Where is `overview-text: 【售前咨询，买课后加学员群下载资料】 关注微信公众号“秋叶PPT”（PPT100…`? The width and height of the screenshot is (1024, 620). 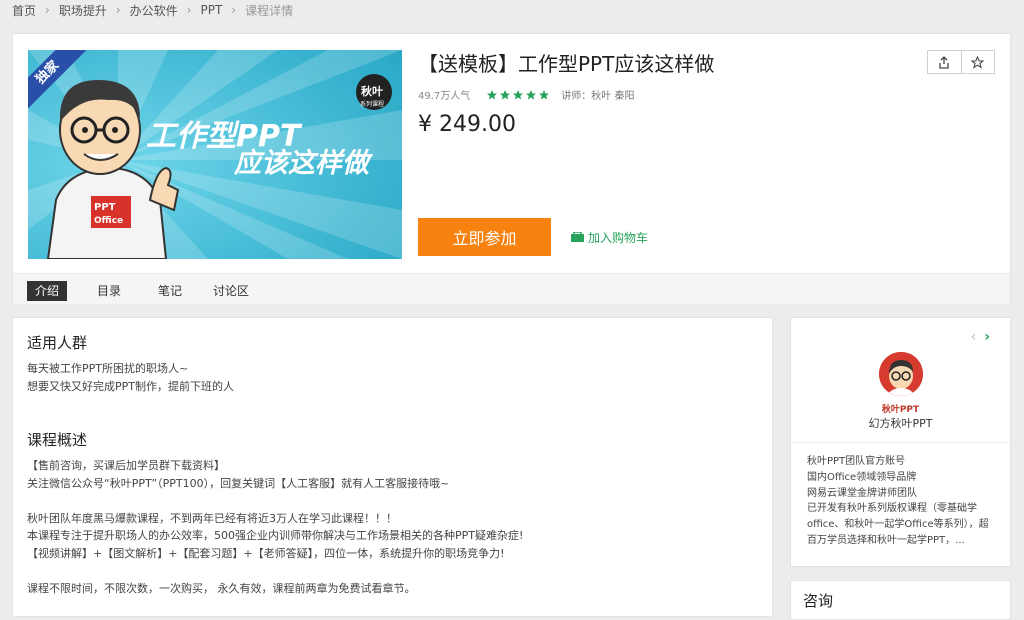
overview-text: 【售前咨询，买课后加学员群下载资料】 关注微信公众号“秋叶PPT”（PPT100… is located at coordinates (275, 527).